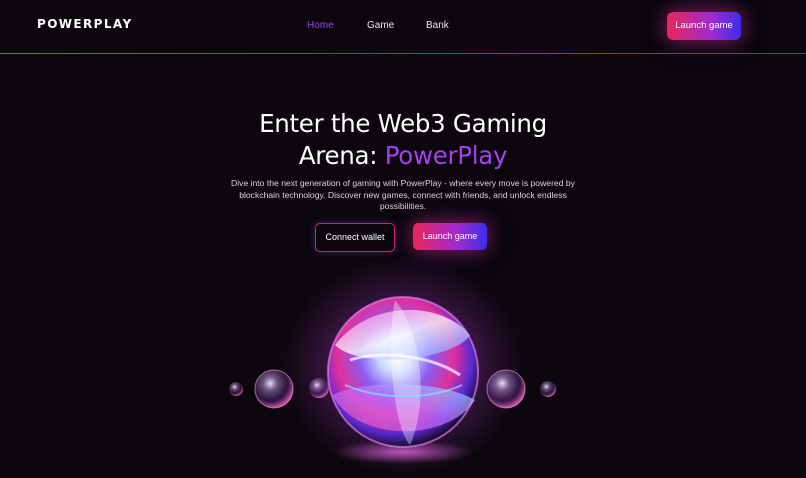 The height and width of the screenshot is (478, 806). What do you see at coordinates (403, 372) in the screenshot?
I see `main-orb` at bounding box center [403, 372].